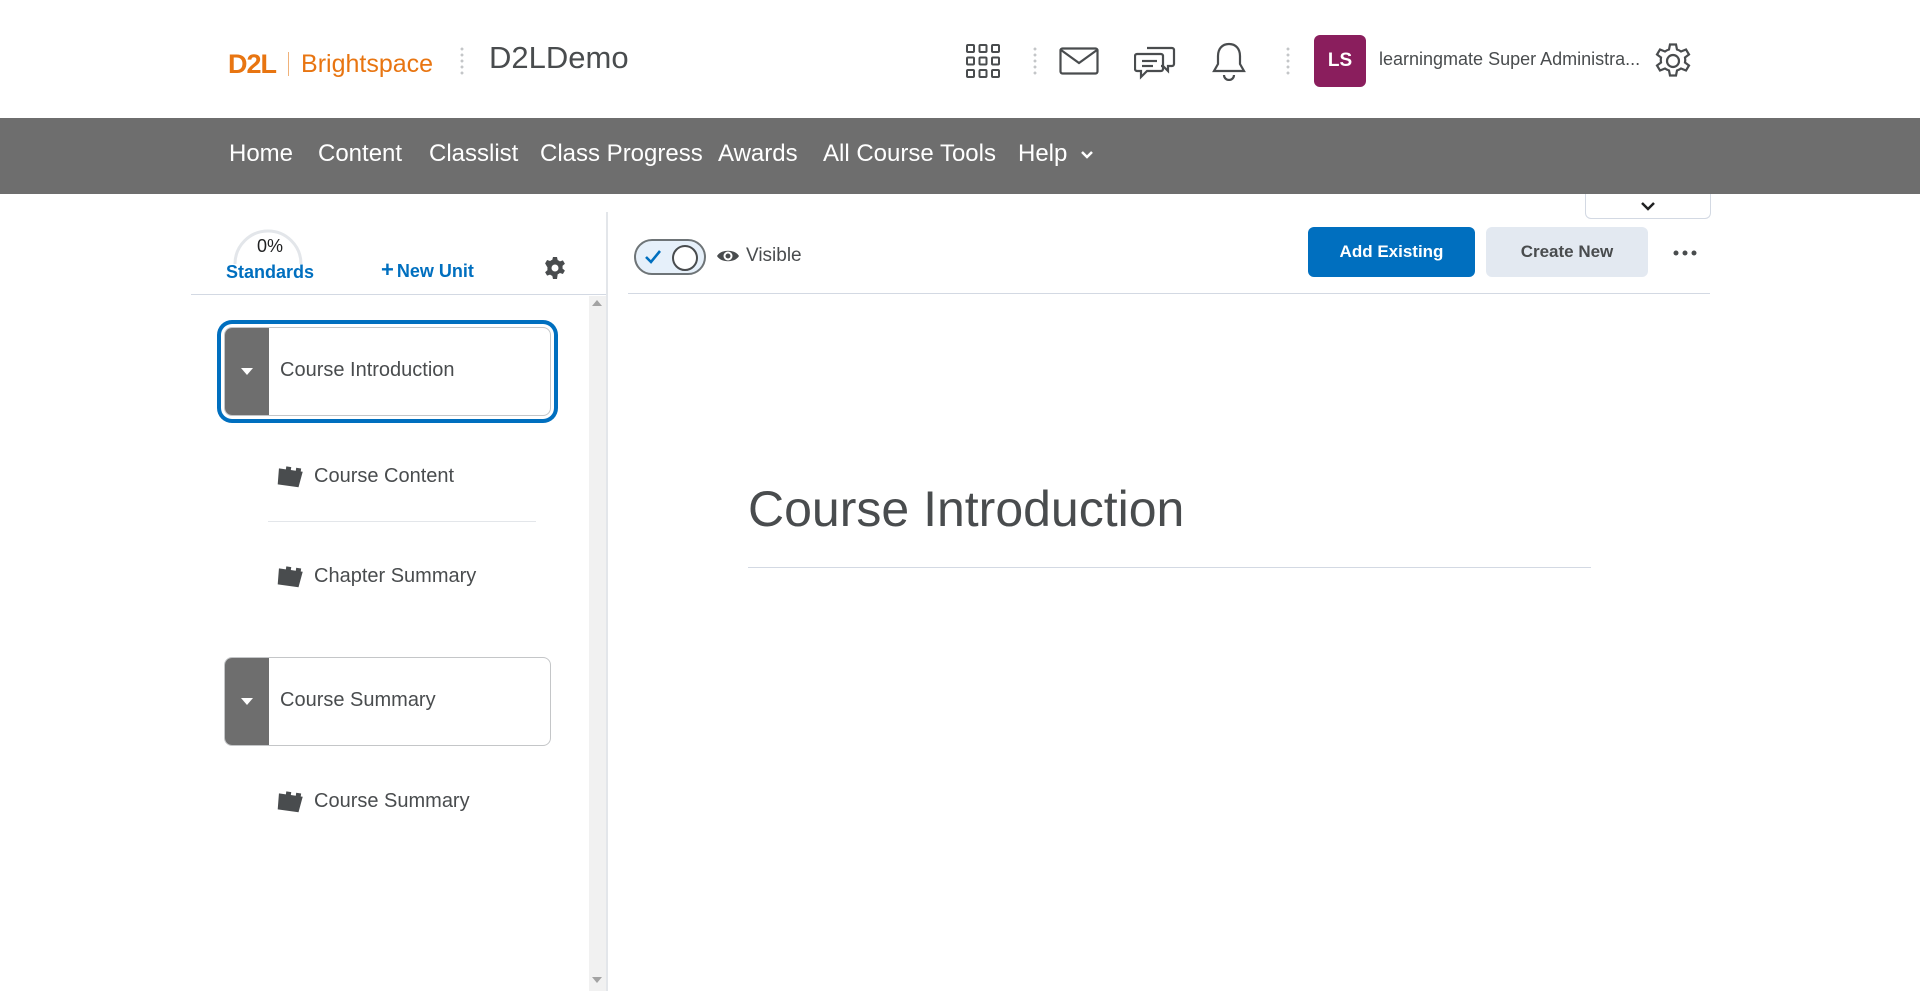 This screenshot has width=1920, height=991. Describe the element at coordinates (473, 154) in the screenshot. I see `nav-classlist: Classlist` at that location.